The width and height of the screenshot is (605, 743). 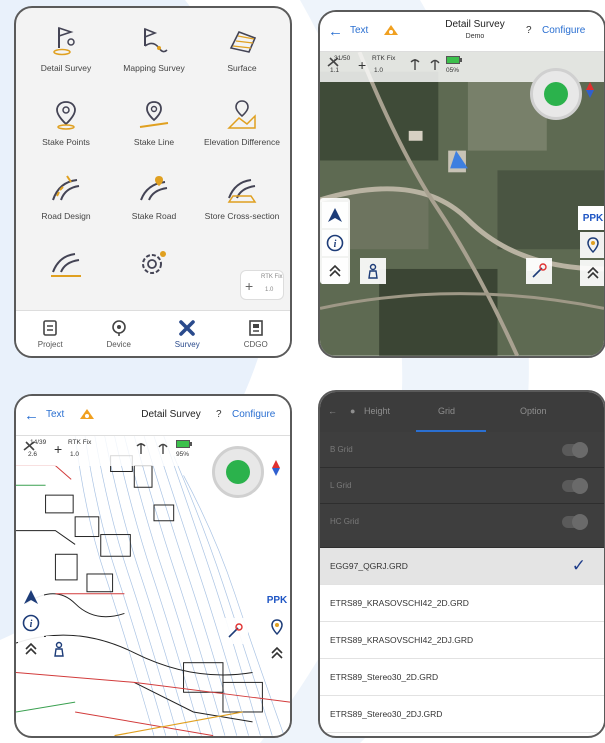 I want to click on app-road-design: Road Design, so click(x=66, y=201).